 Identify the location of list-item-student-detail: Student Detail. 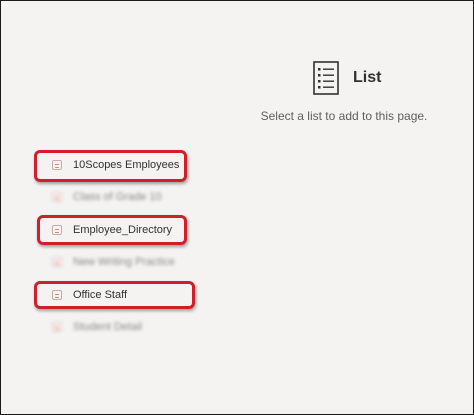
(97, 327).